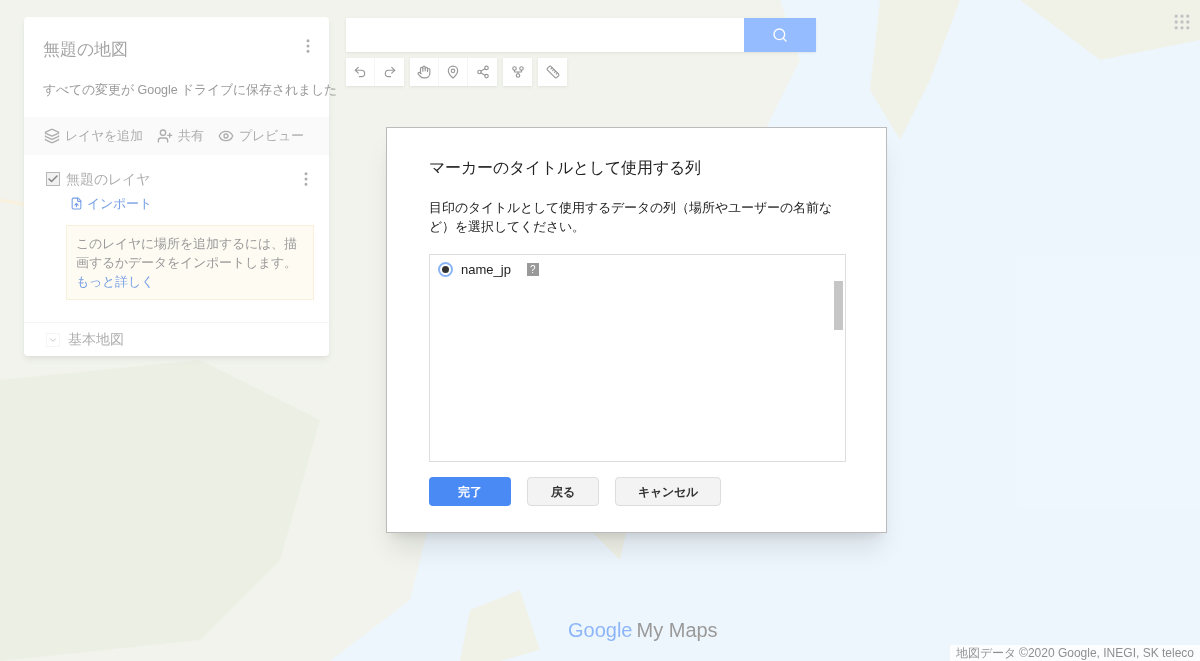  I want to click on brand-name: Google, so click(600, 630).